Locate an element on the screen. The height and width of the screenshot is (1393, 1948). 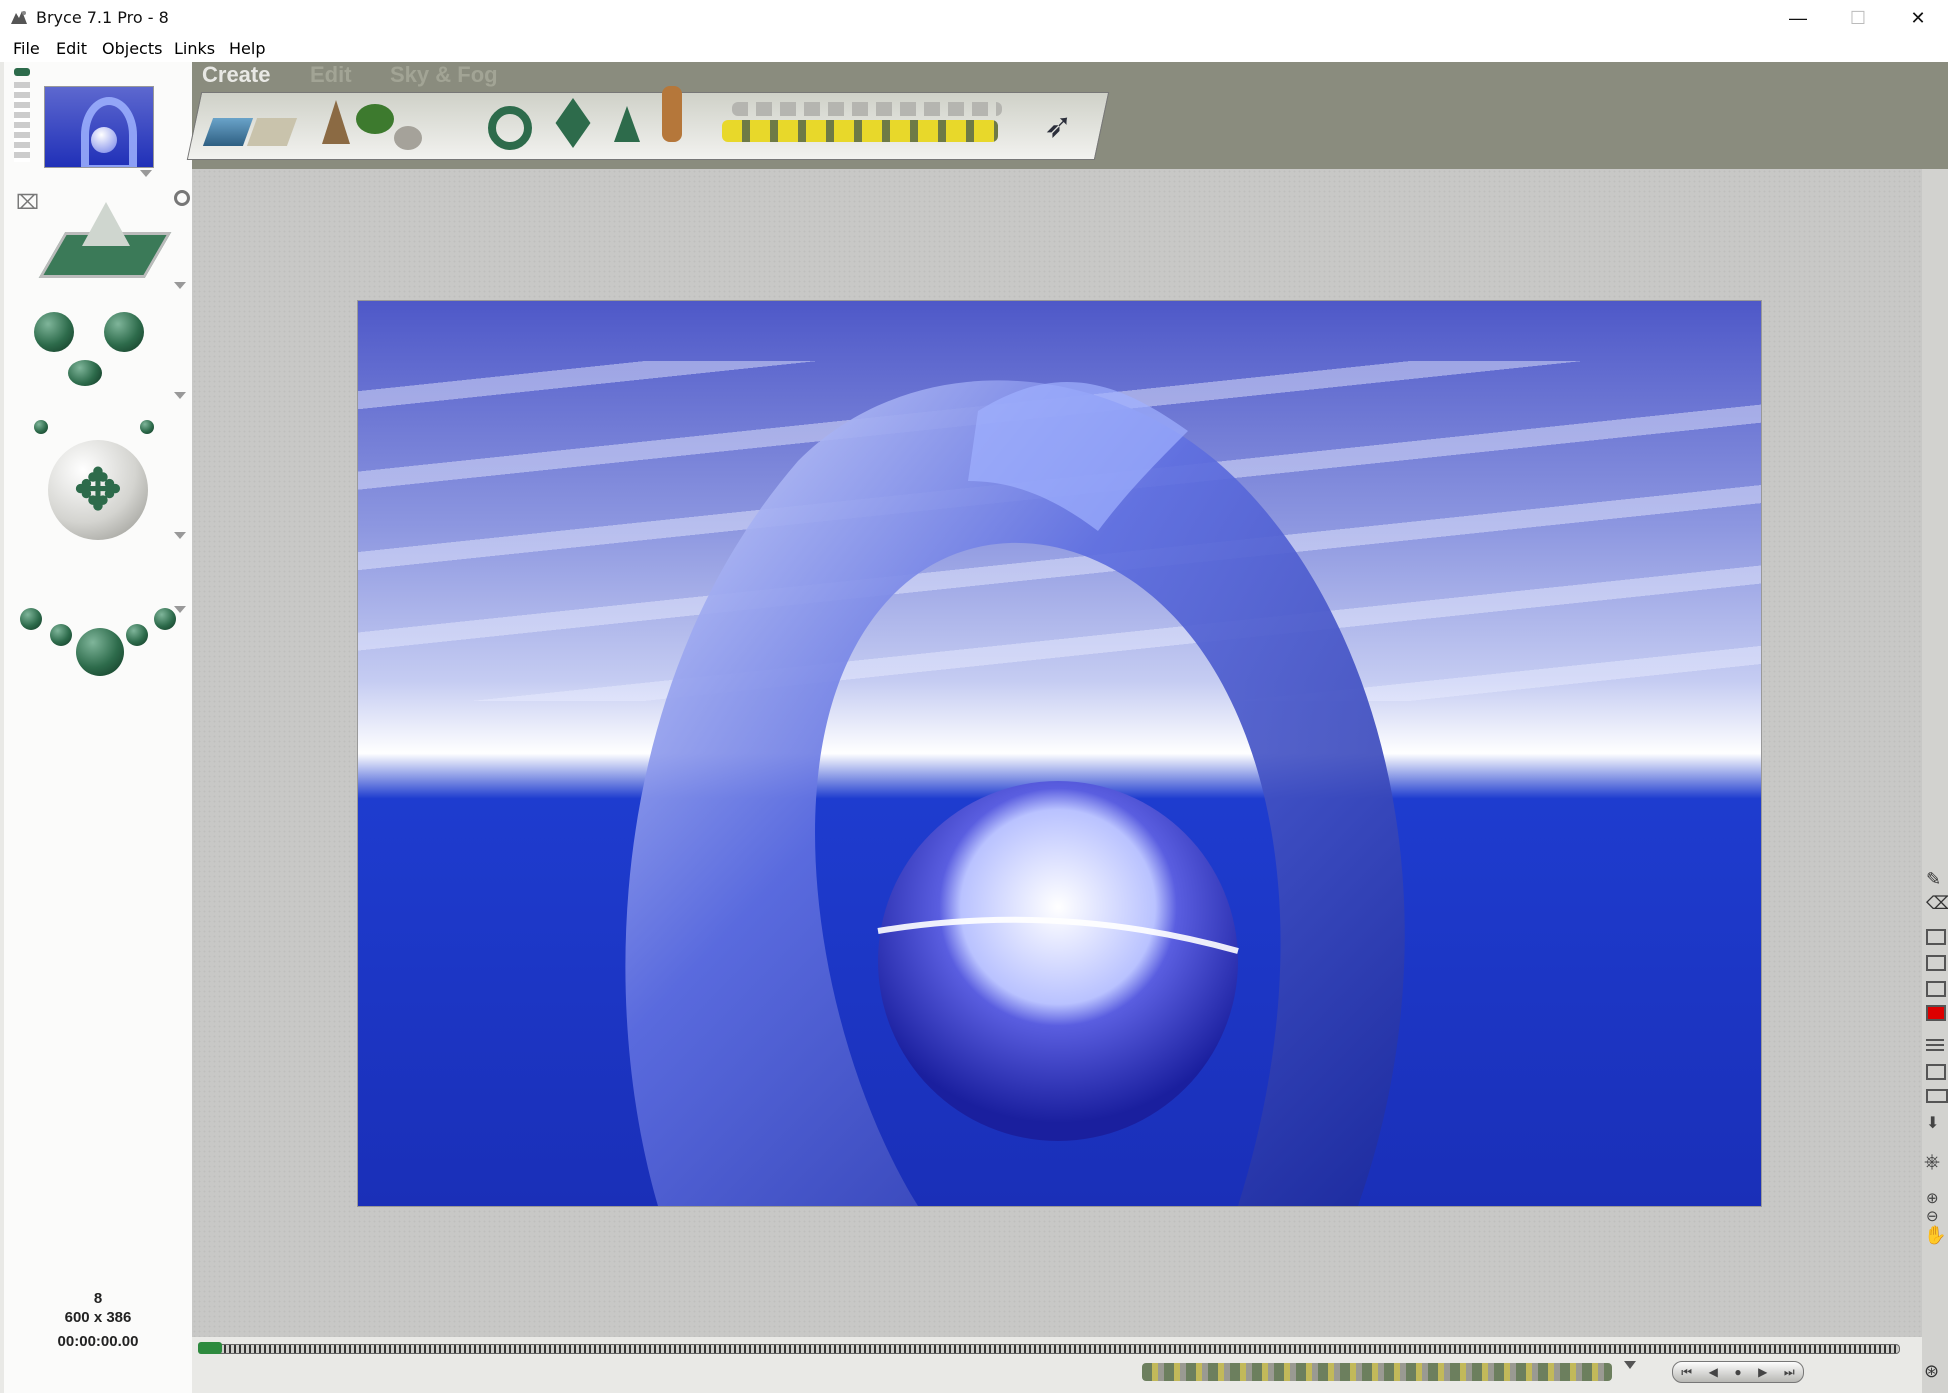
maximize-button: ☐ is located at coordinates (1858, 18).